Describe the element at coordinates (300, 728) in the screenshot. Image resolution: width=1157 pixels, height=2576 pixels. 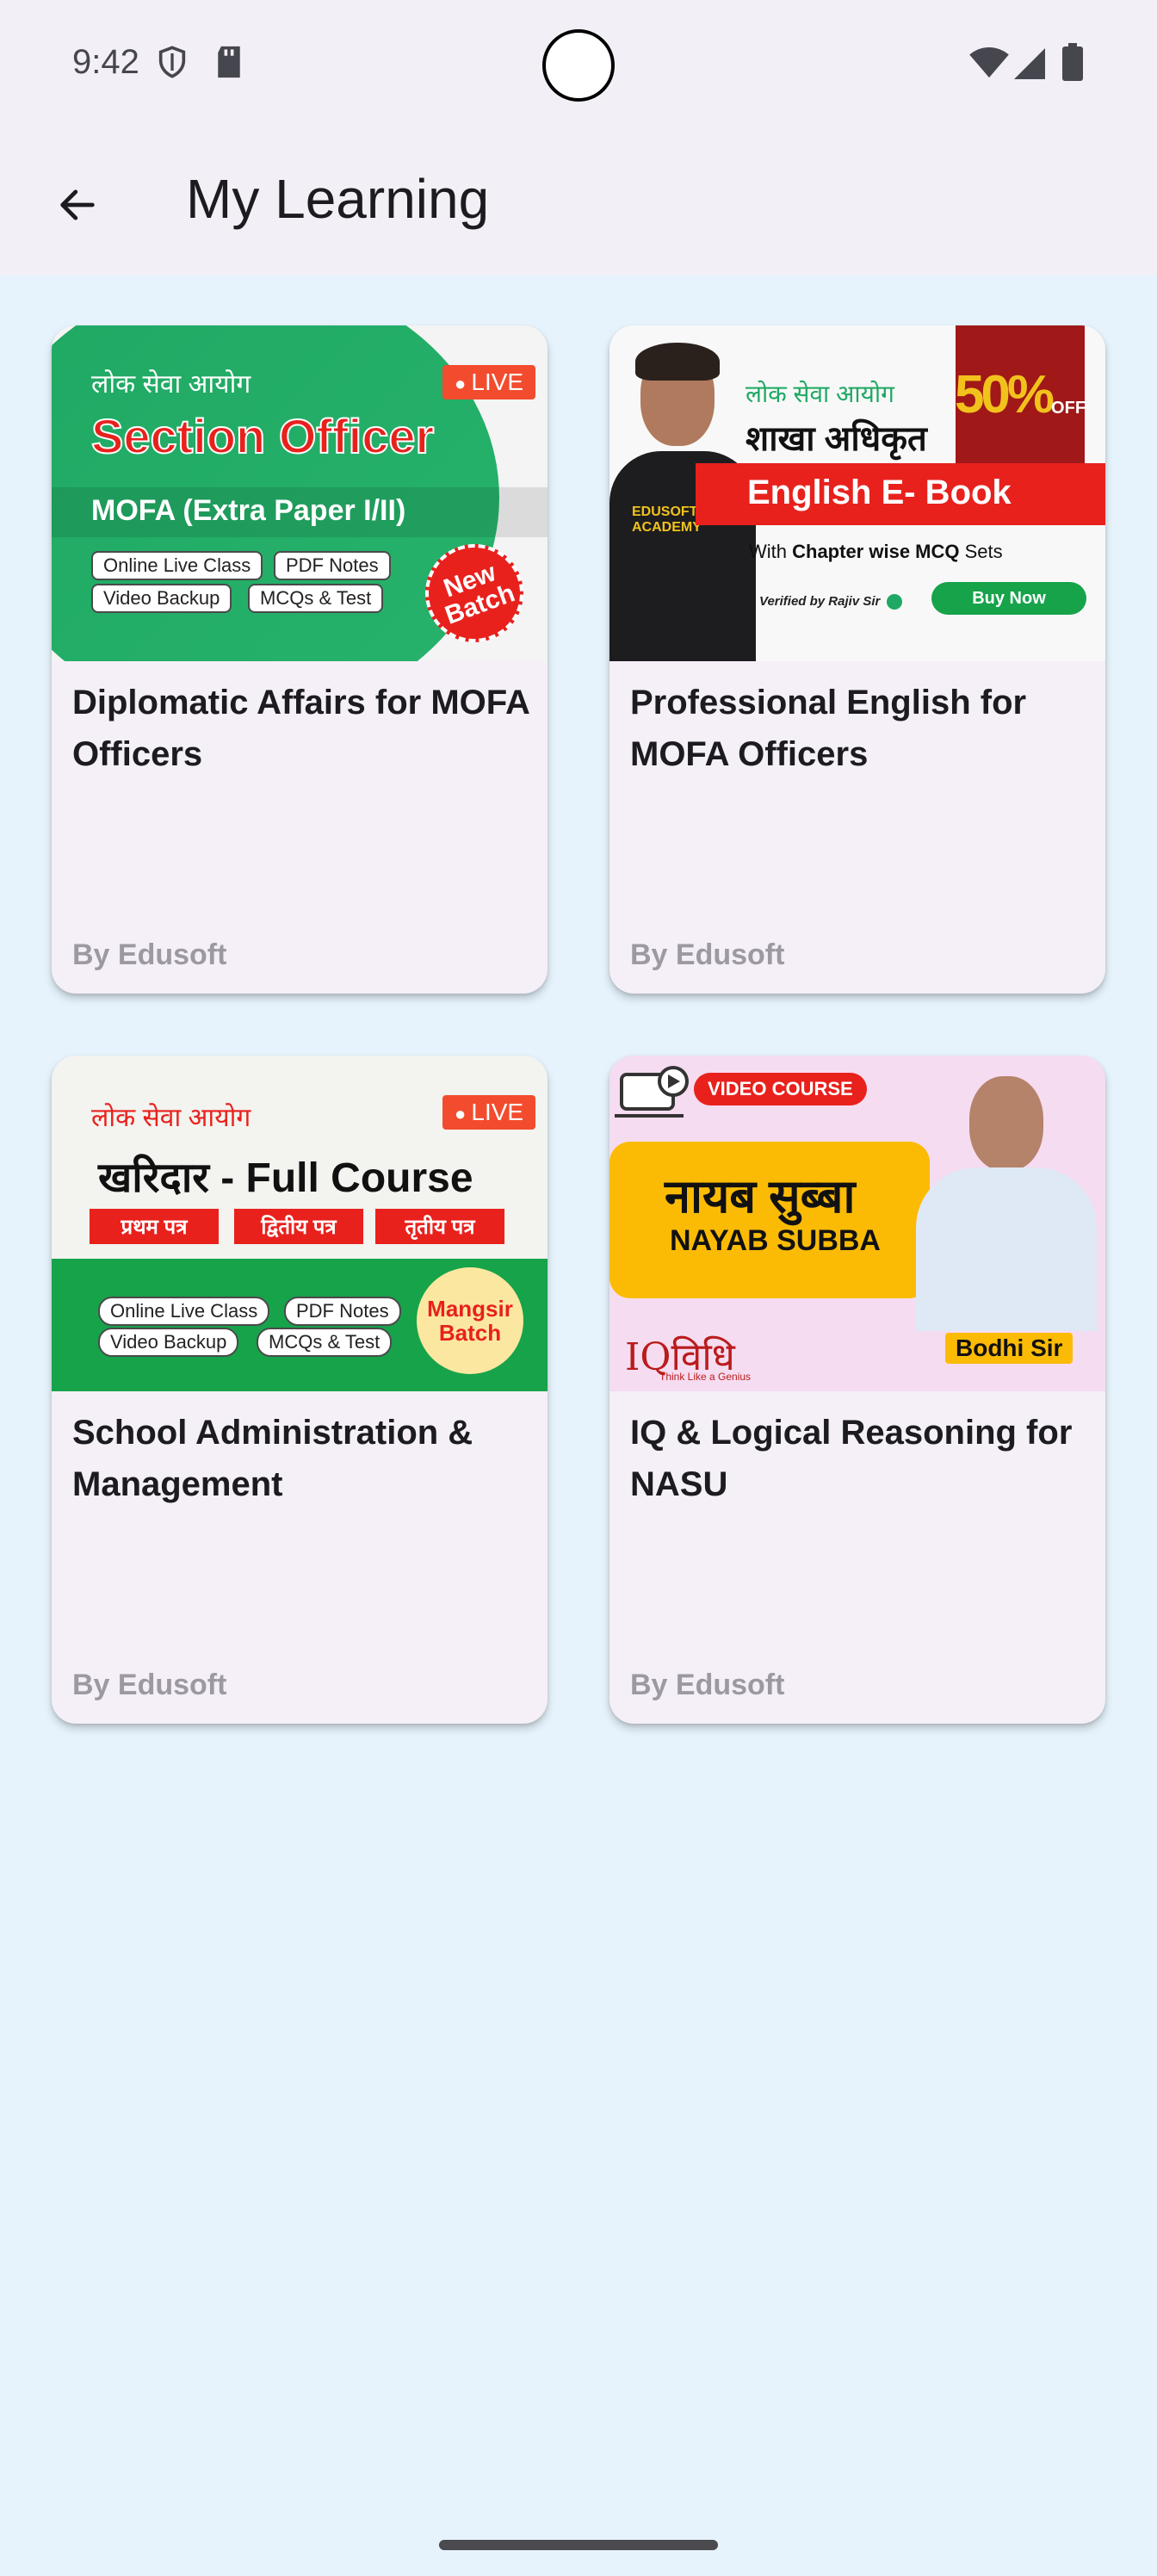
I see `course-title: Diplomatic Affairs for MOFA Officers` at that location.